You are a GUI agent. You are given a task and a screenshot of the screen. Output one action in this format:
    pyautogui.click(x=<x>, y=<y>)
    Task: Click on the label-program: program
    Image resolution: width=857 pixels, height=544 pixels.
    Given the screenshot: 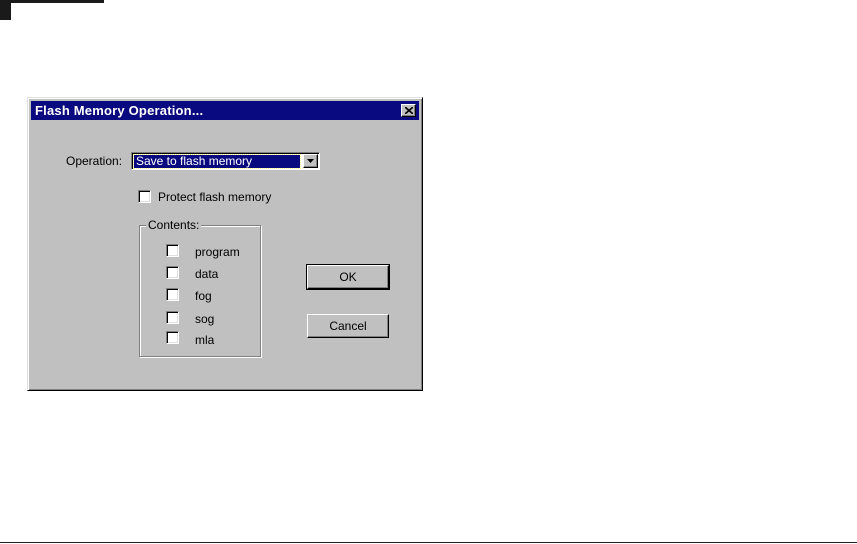 What is the action you would take?
    pyautogui.click(x=217, y=252)
    